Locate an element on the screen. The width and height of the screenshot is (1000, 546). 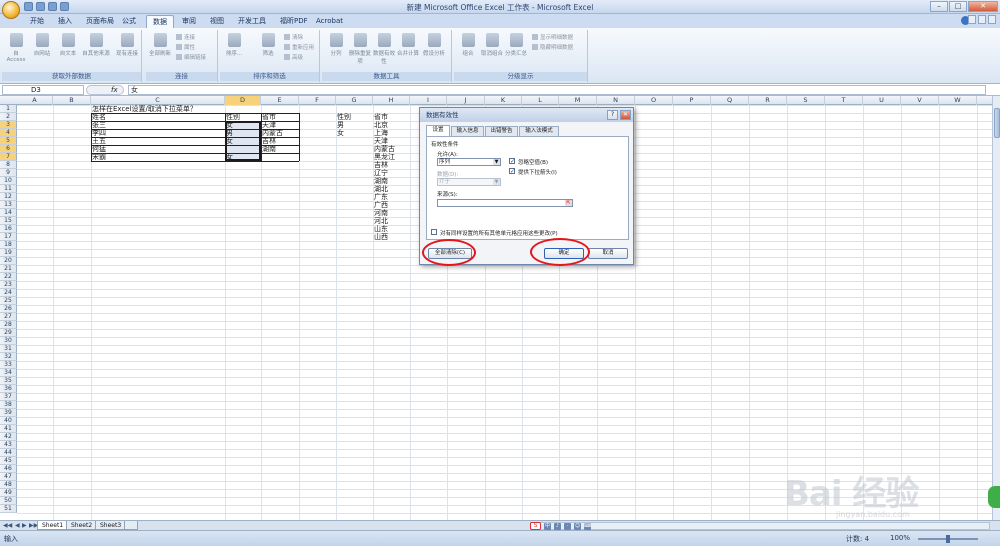
ime-punct-icon: · is located at coordinates (567, 526).